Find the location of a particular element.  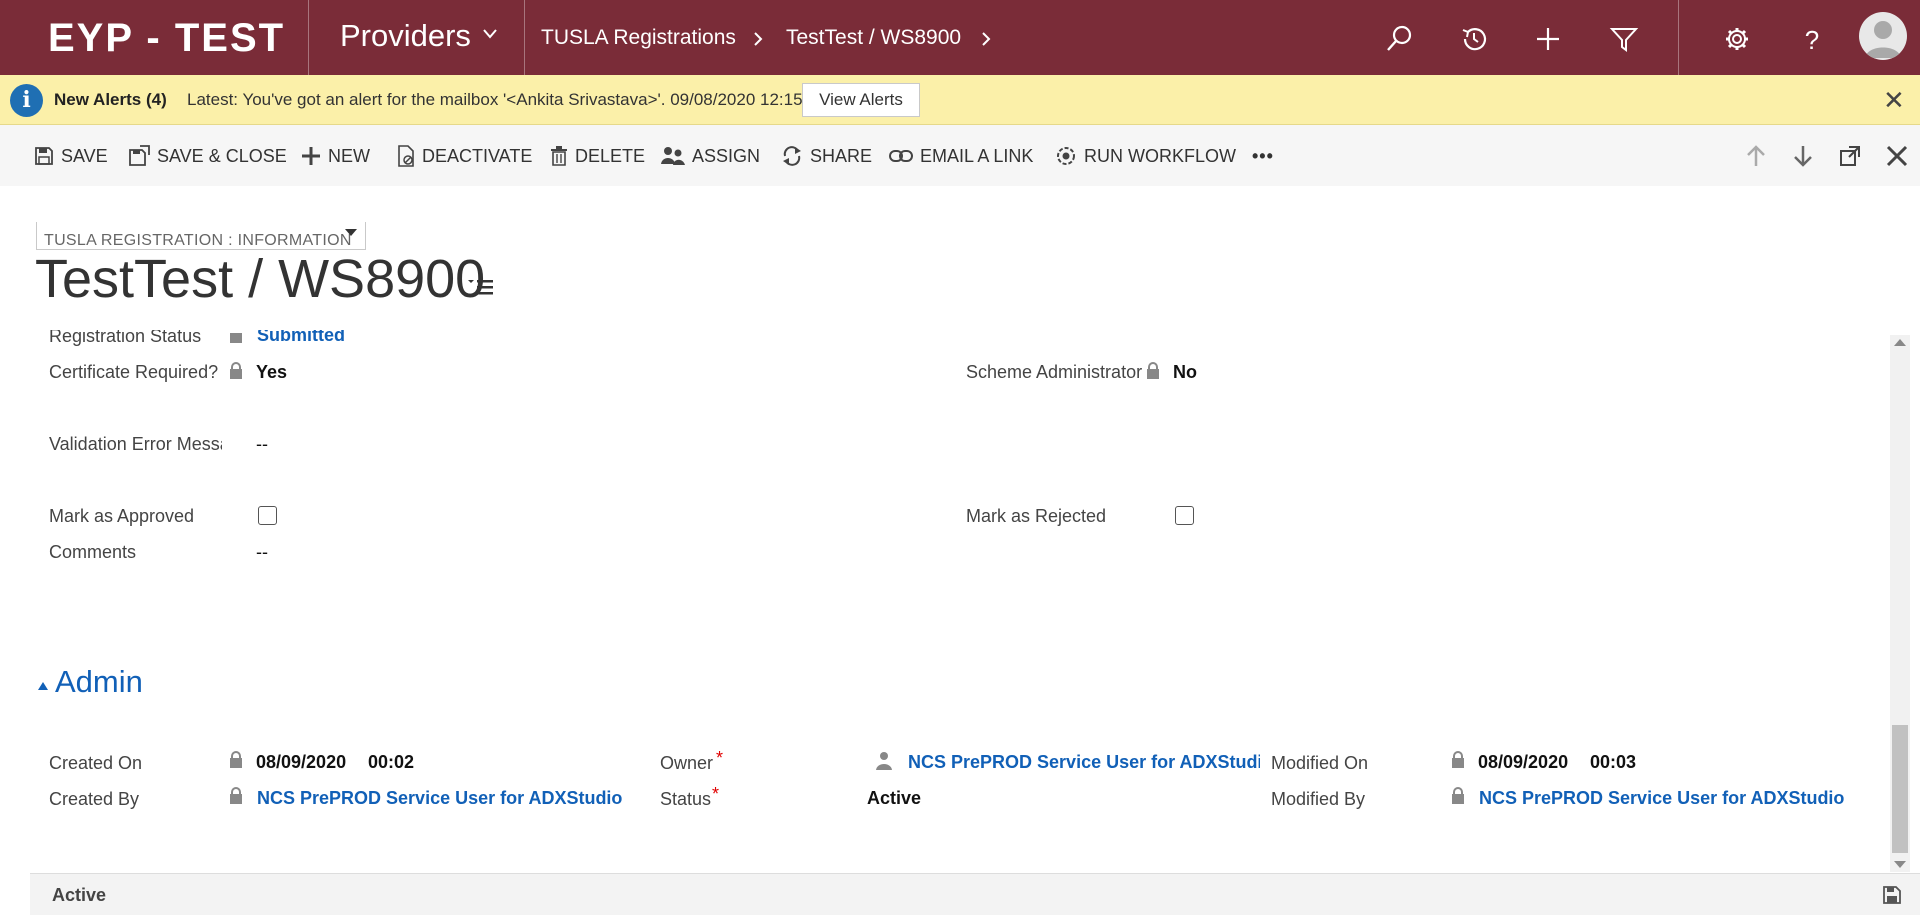

status-footer: Active is located at coordinates (975, 894).